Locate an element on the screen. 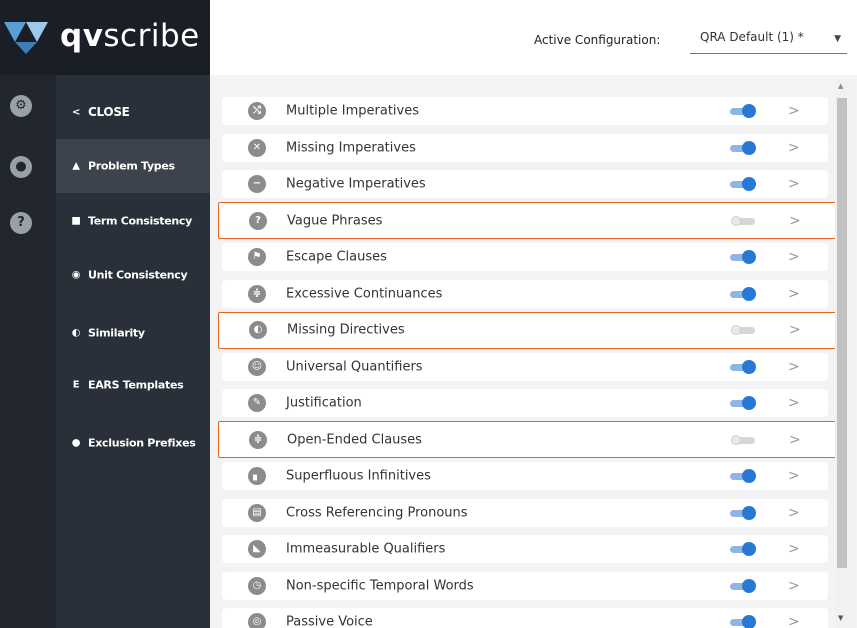  passive-voice-icon: ◎ is located at coordinates (257, 620).